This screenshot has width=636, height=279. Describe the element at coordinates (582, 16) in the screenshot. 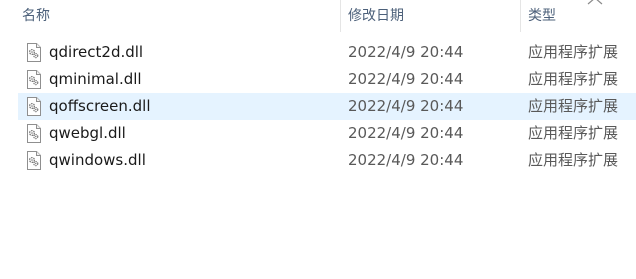

I see `column-header-type: 类型` at that location.